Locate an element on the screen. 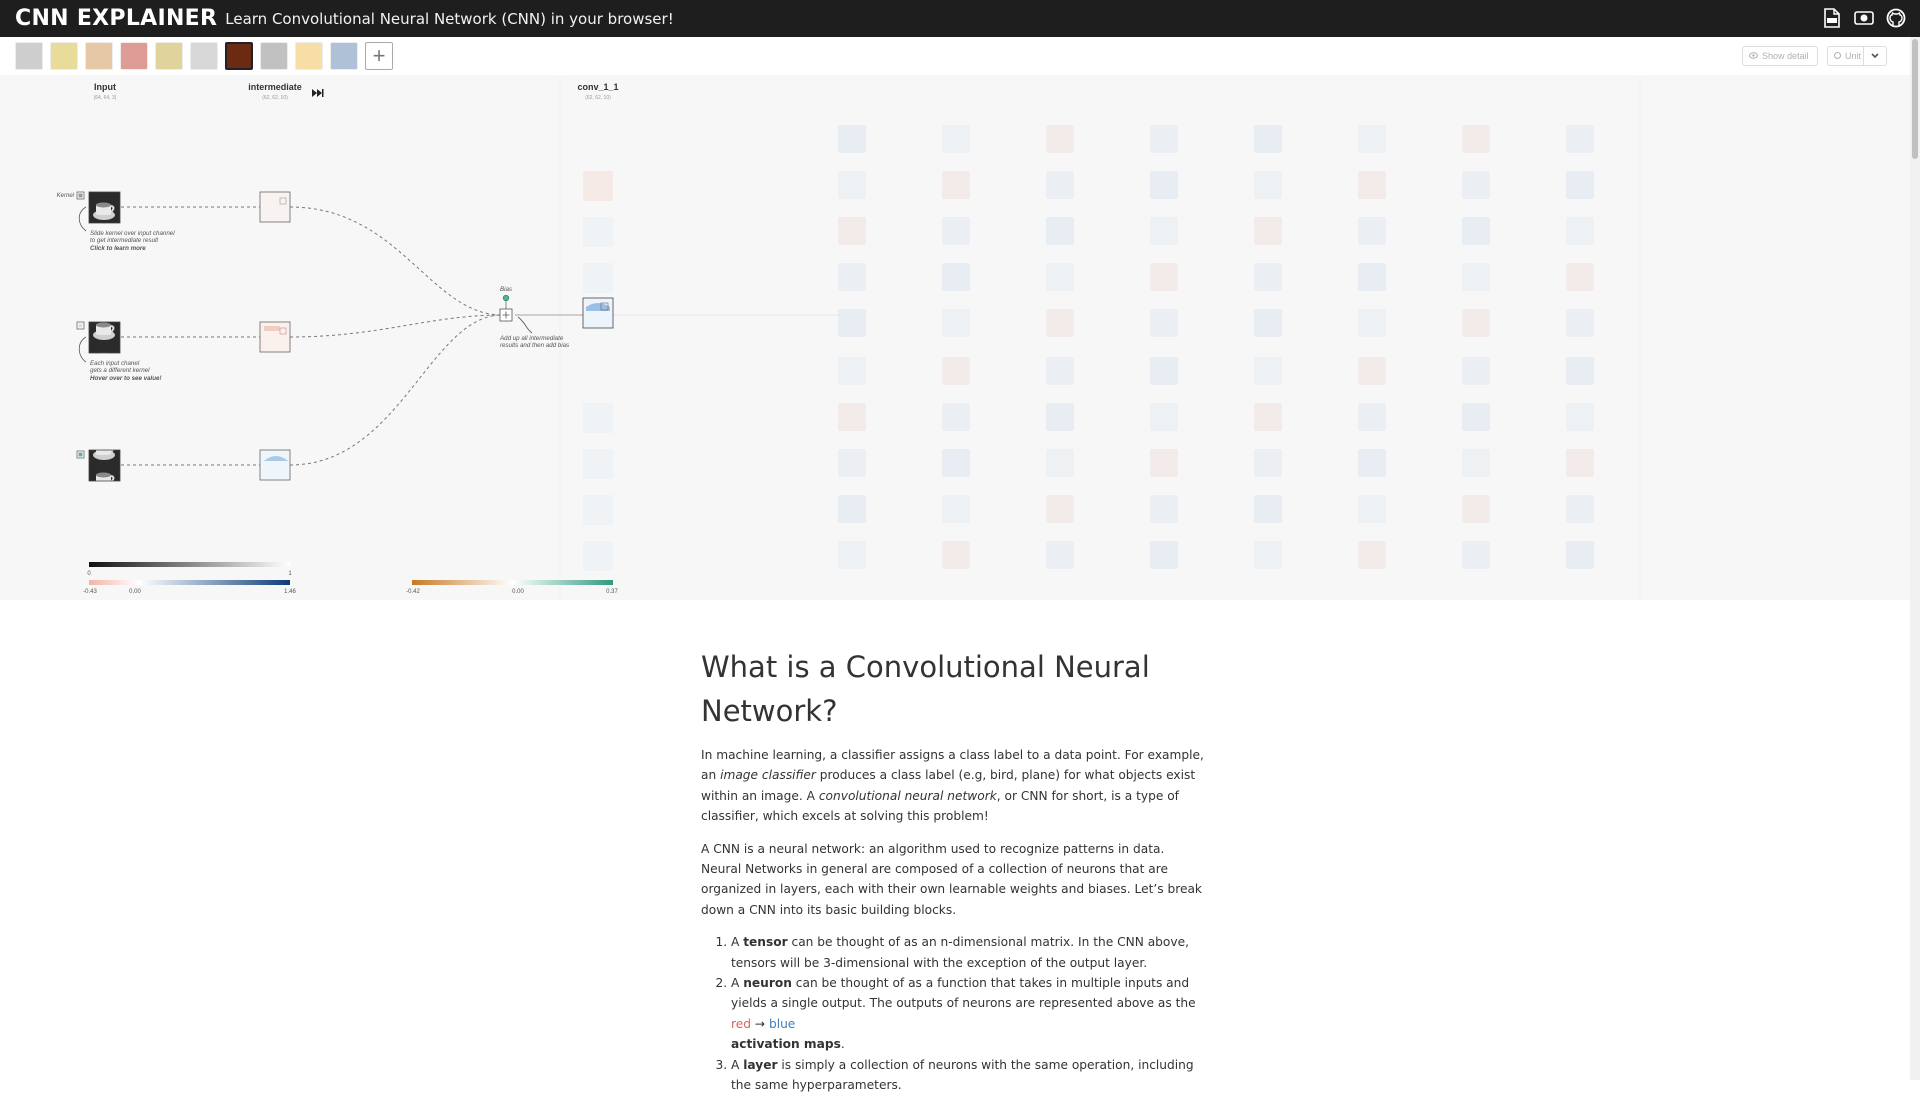 Image resolution: width=1920 pixels, height=1096 pixels. annotation-slide-kernel-3: Click to learn more is located at coordinates (118, 248).